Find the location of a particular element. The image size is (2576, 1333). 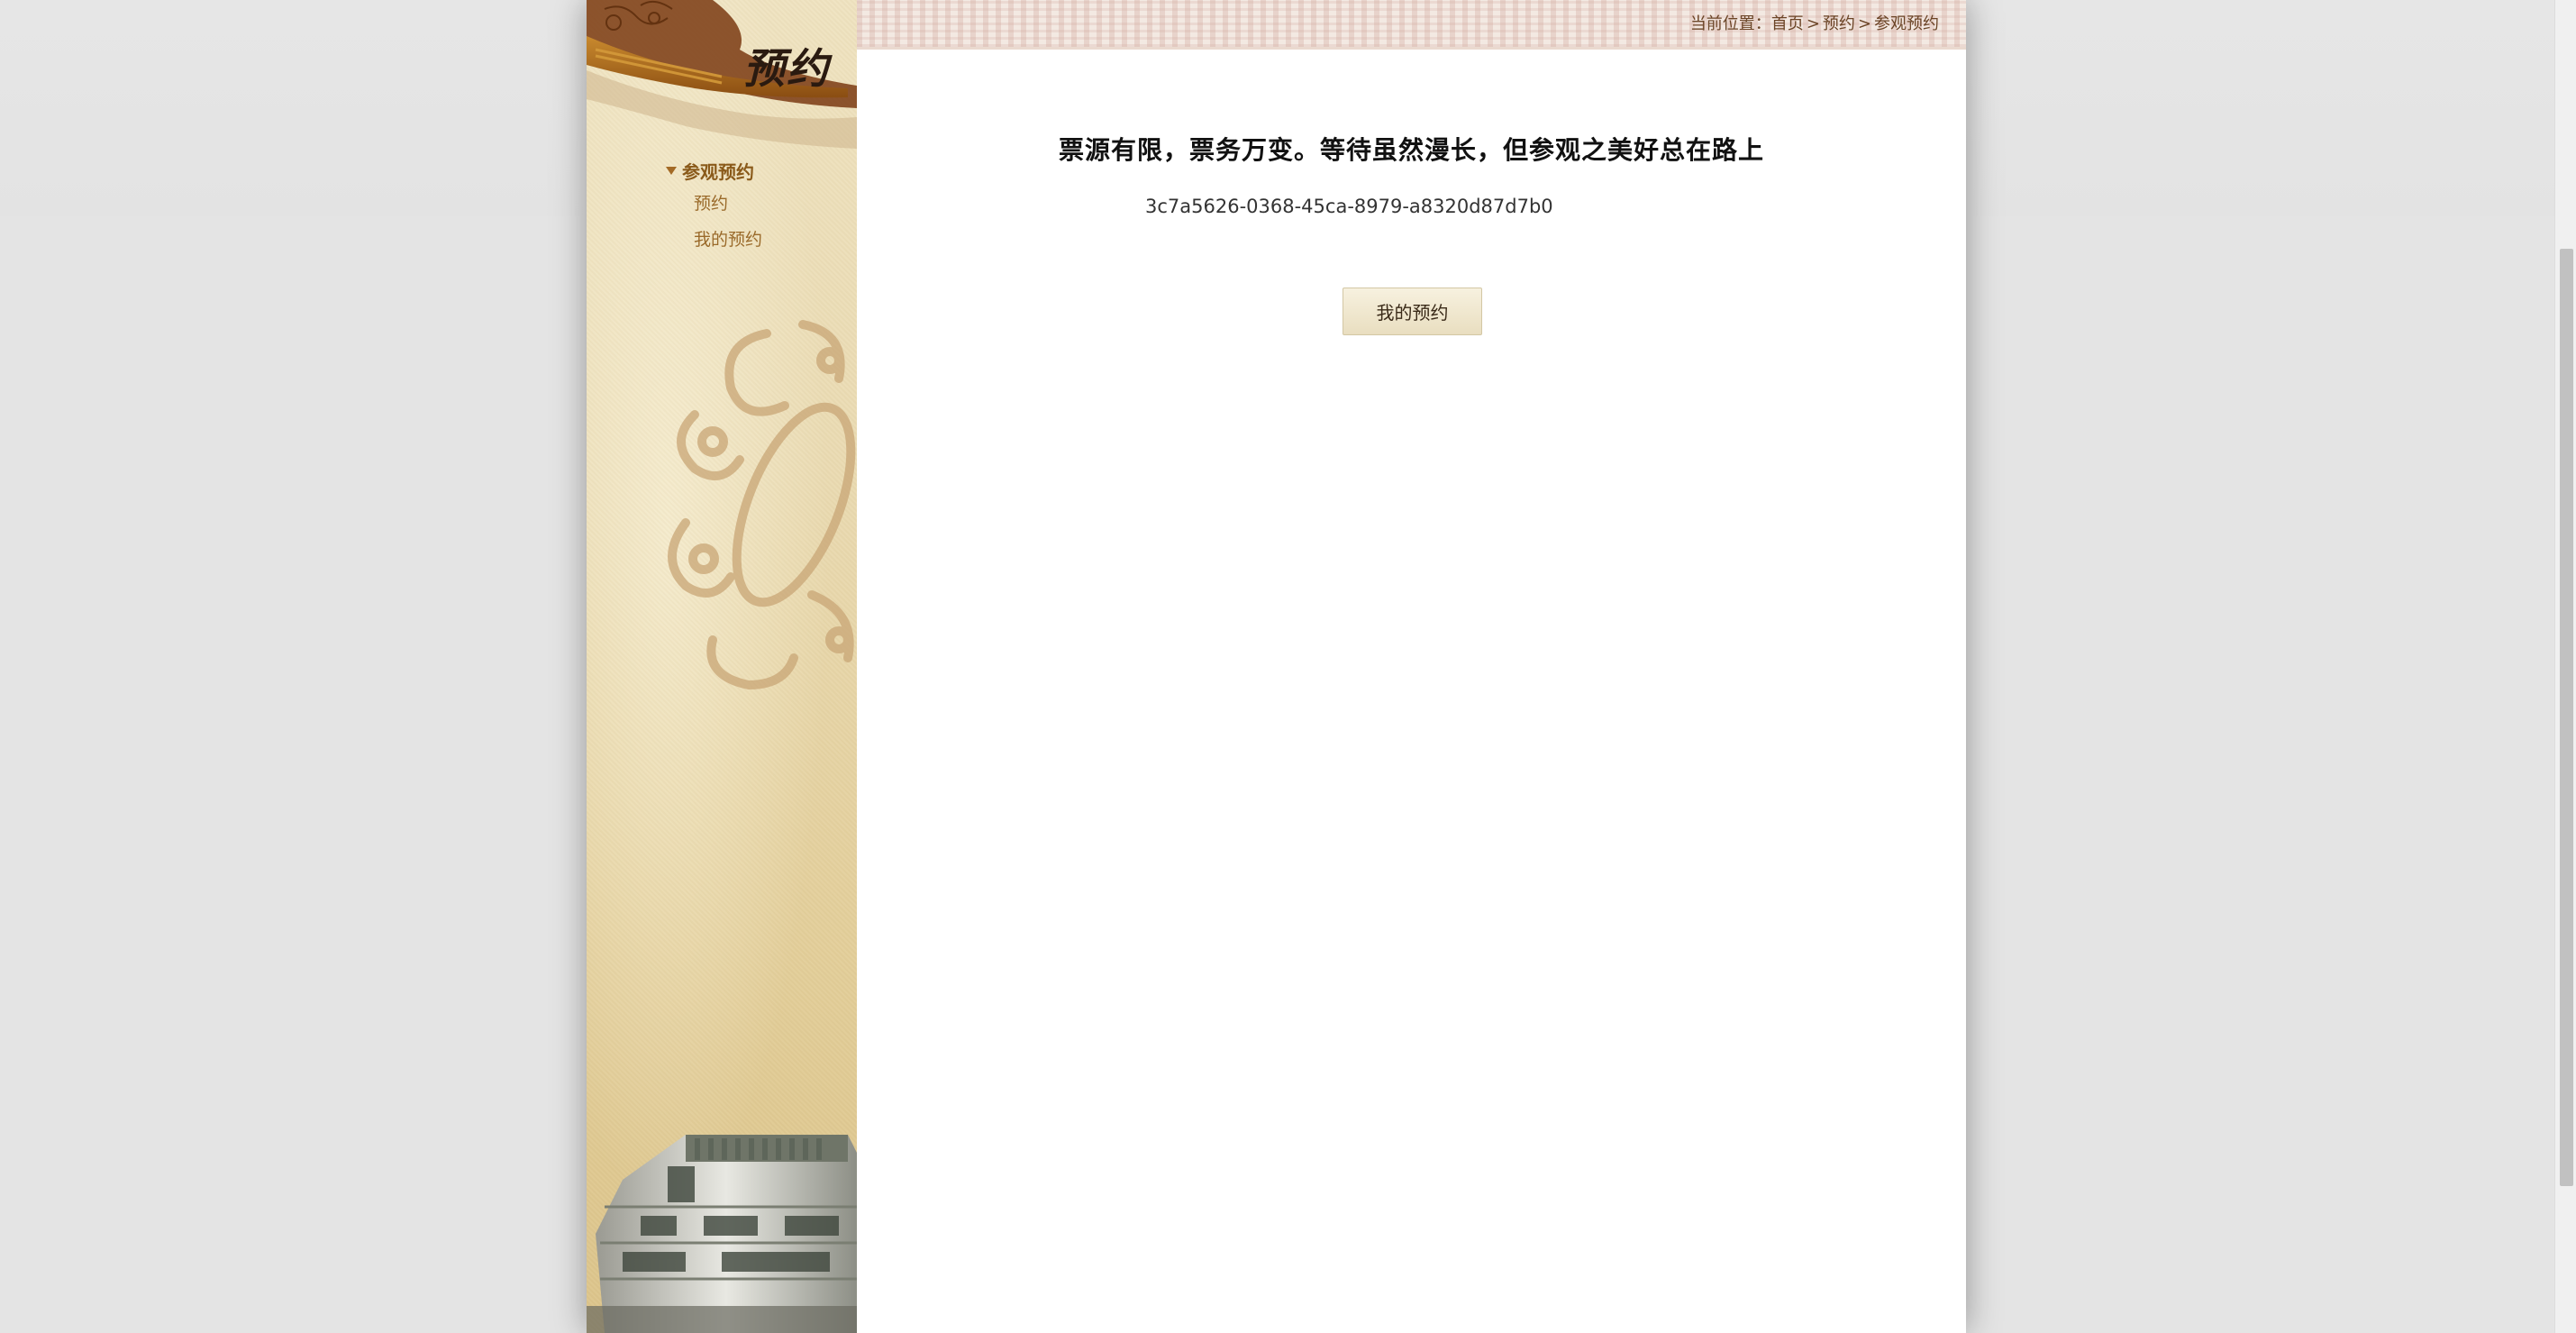

decorative-header-strip: 当前位置：首页 > 预约 > 参观预约 is located at coordinates (1411, 25).